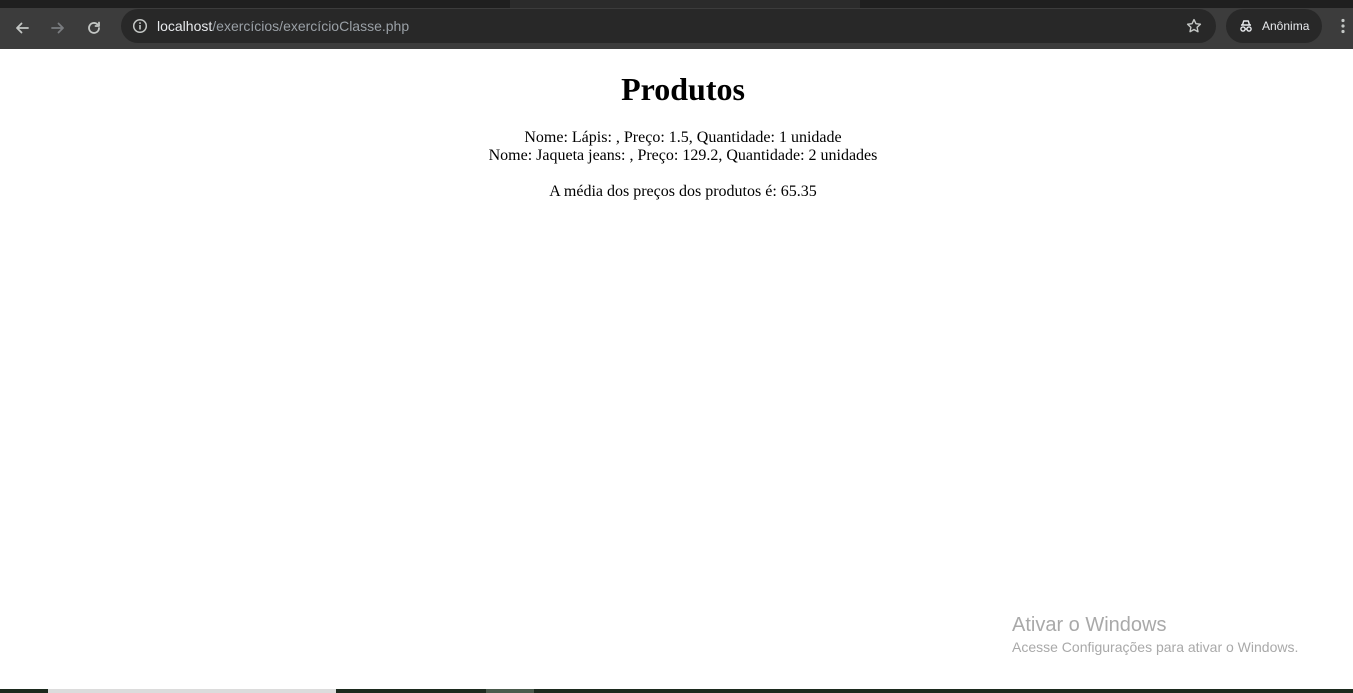 Image resolution: width=1353 pixels, height=693 pixels. Describe the element at coordinates (685, 4) in the screenshot. I see `tab-edge` at that location.